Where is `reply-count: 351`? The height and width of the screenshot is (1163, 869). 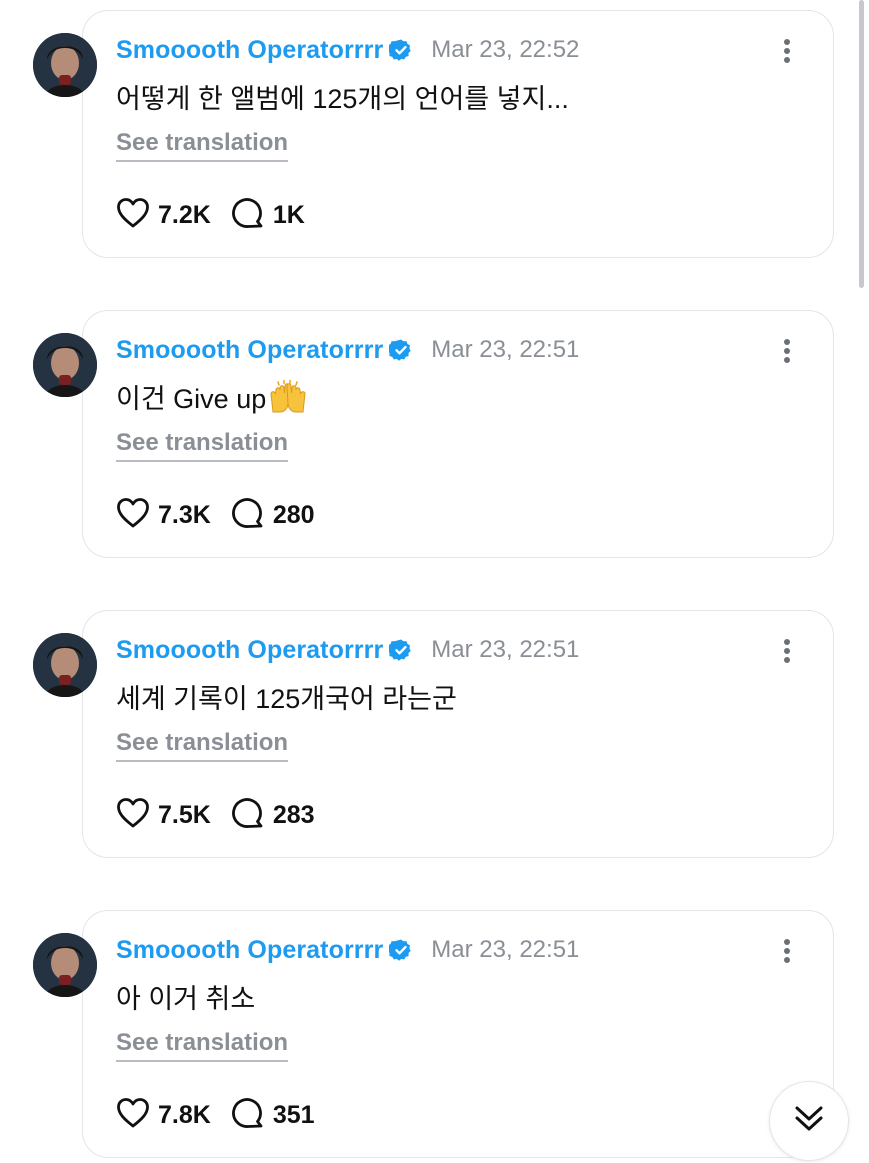
reply-count: 351 is located at coordinates (293, 1114).